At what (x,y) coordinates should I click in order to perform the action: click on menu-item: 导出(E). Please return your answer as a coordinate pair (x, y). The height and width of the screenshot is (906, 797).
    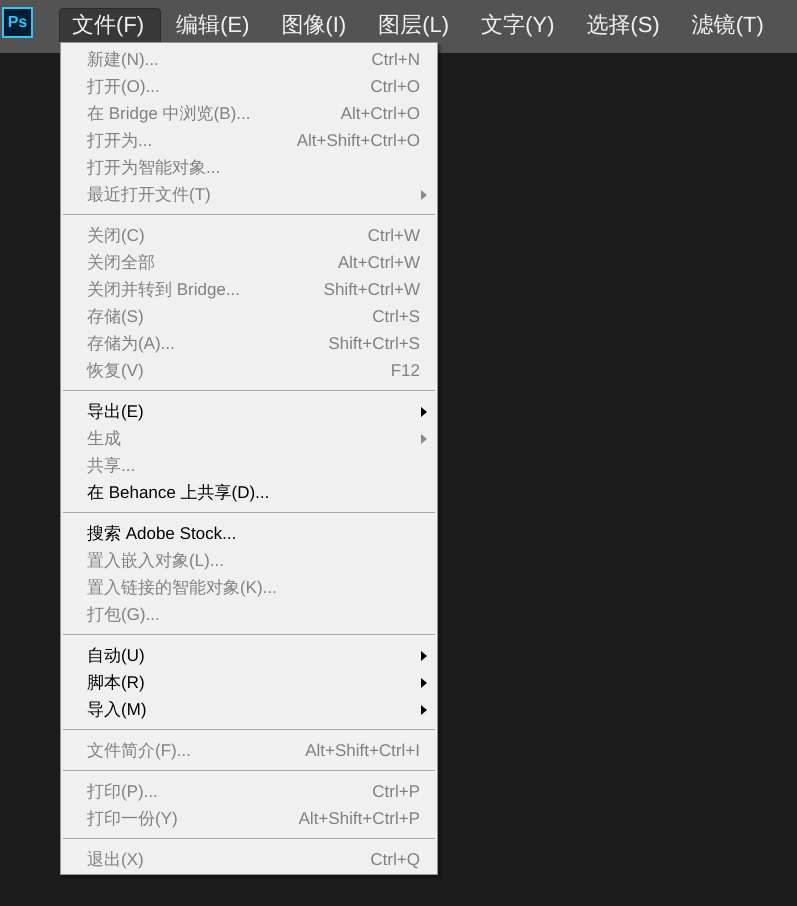
    Looking at the image, I should click on (115, 411).